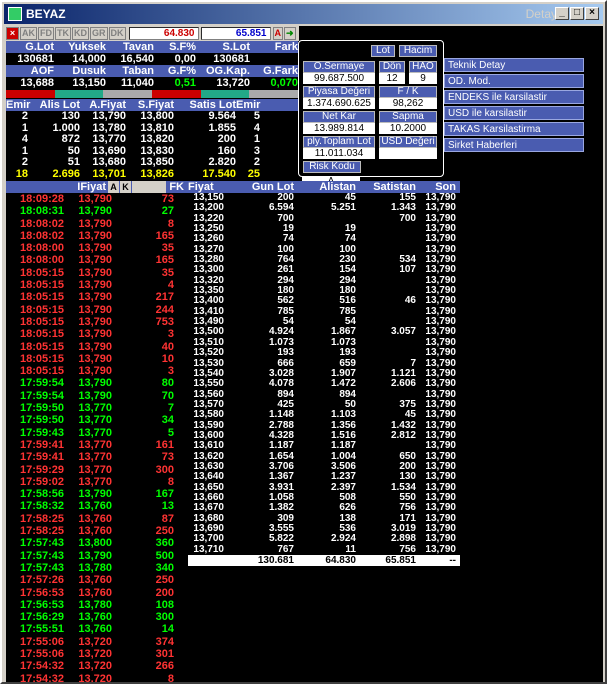 The height and width of the screenshot is (684, 607). Describe the element at coordinates (403, 332) in the screenshot. I see `ladder-cell: 3.057` at that location.